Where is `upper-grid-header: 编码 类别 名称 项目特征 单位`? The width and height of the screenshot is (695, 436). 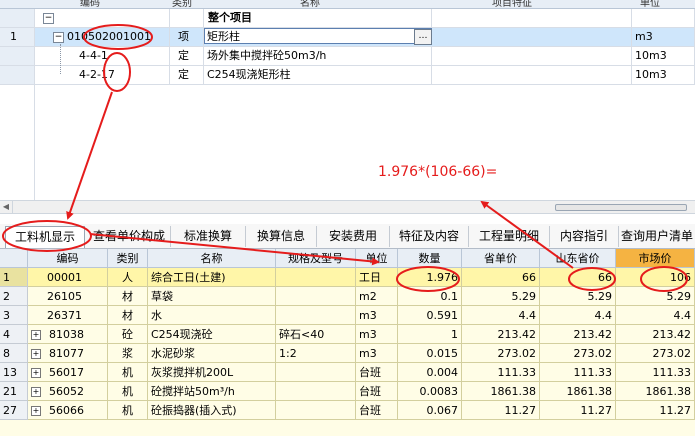 upper-grid-header: 编码 类别 名称 项目特征 单位 is located at coordinates (347, 4).